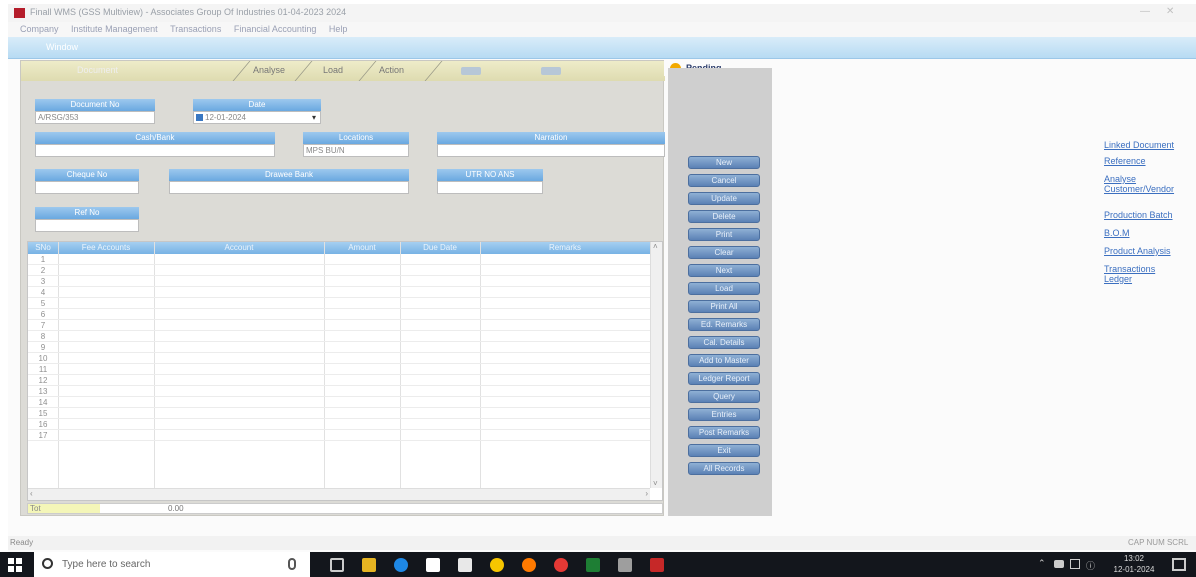 This screenshot has height=577, width=1196. Describe the element at coordinates (1125, 161) in the screenshot. I see `link-reference: Reference` at that location.